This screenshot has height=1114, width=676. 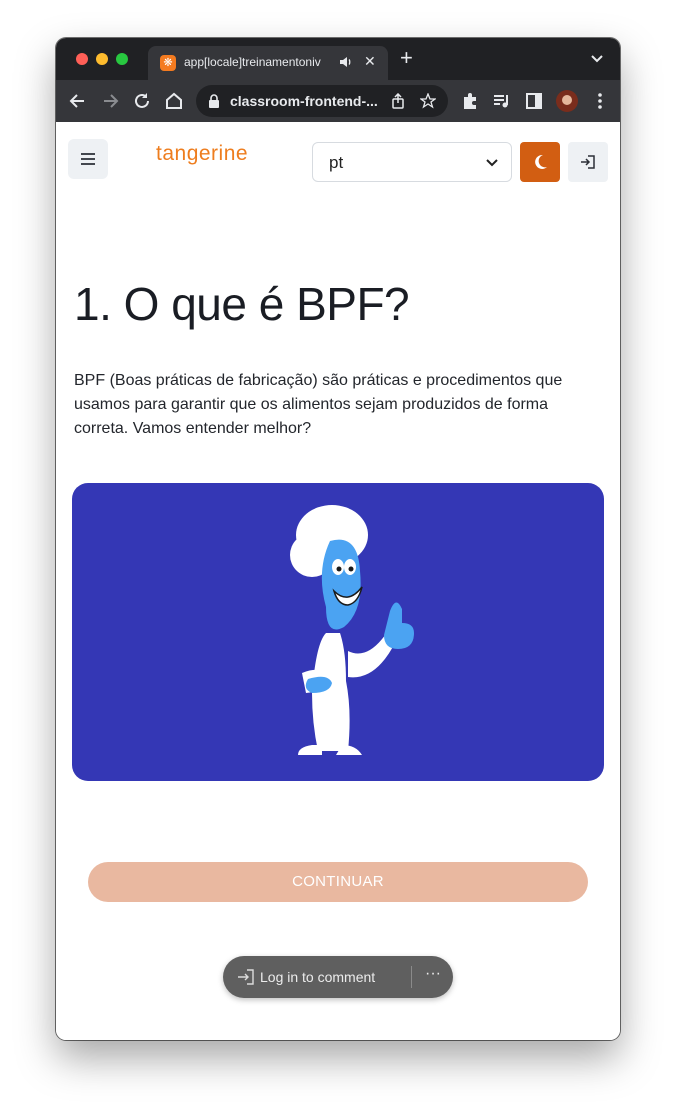 I want to click on moon-icon, so click(x=541, y=161).